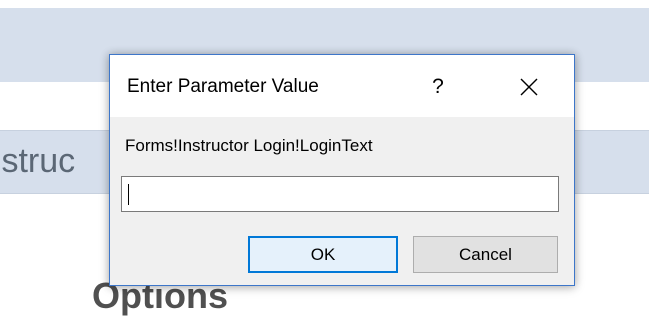 This screenshot has height=328, width=649. I want to click on close-icon, so click(529, 87).